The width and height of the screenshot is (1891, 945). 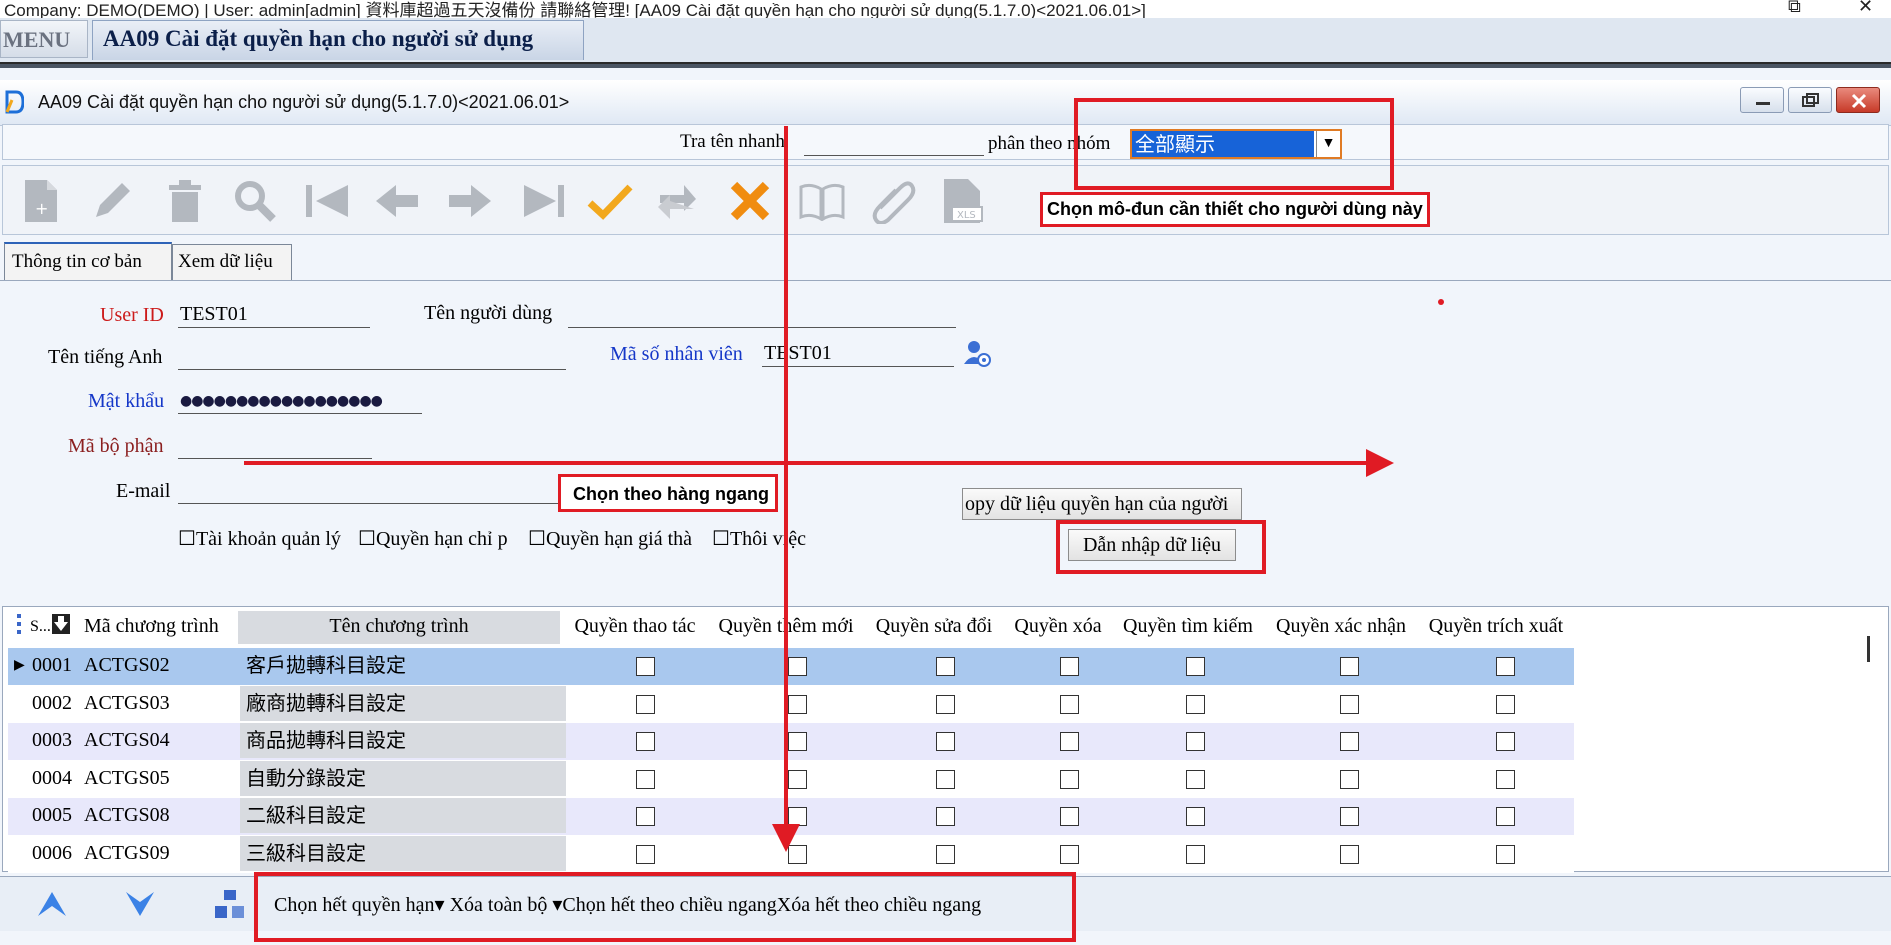 What do you see at coordinates (1380, 463) in the screenshot?
I see `annotation-horizontal-arrow-head` at bounding box center [1380, 463].